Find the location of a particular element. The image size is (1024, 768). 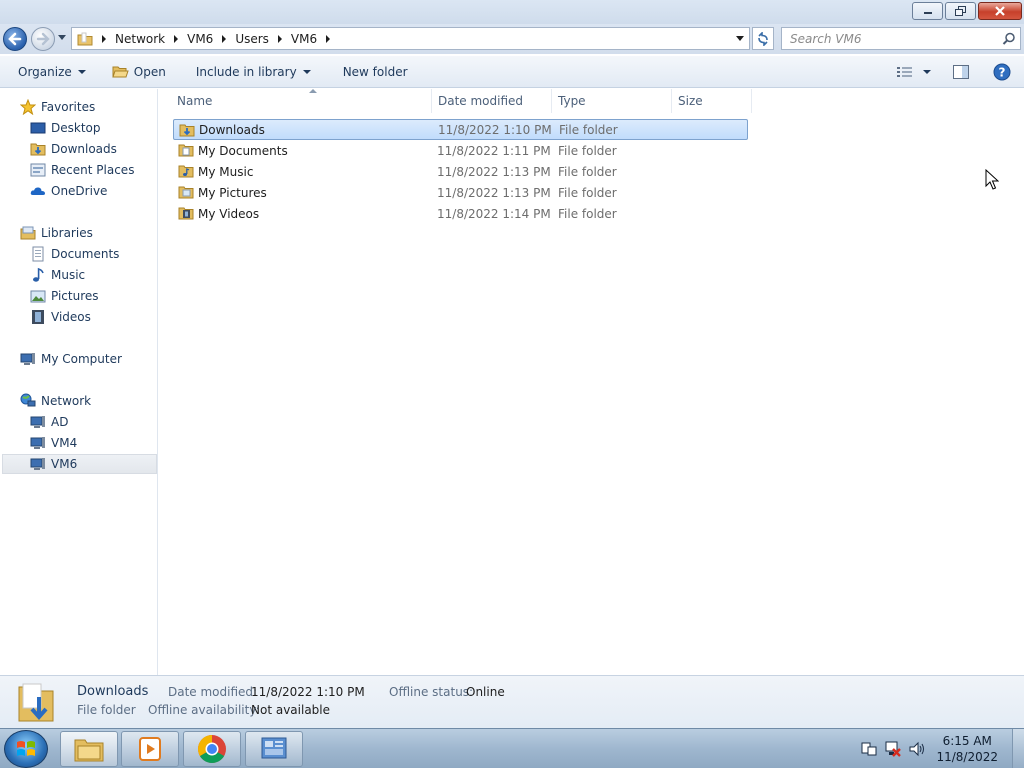

column-label: Date modified is located at coordinates (481, 101).